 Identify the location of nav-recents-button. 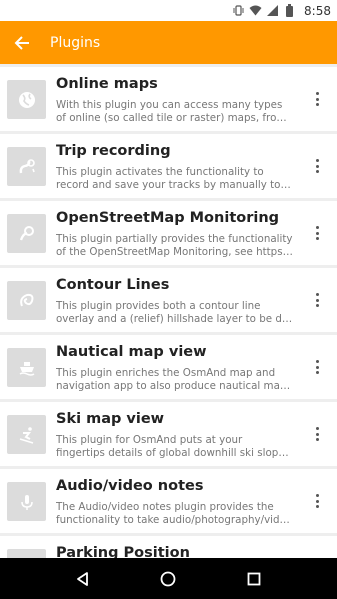
(254, 579).